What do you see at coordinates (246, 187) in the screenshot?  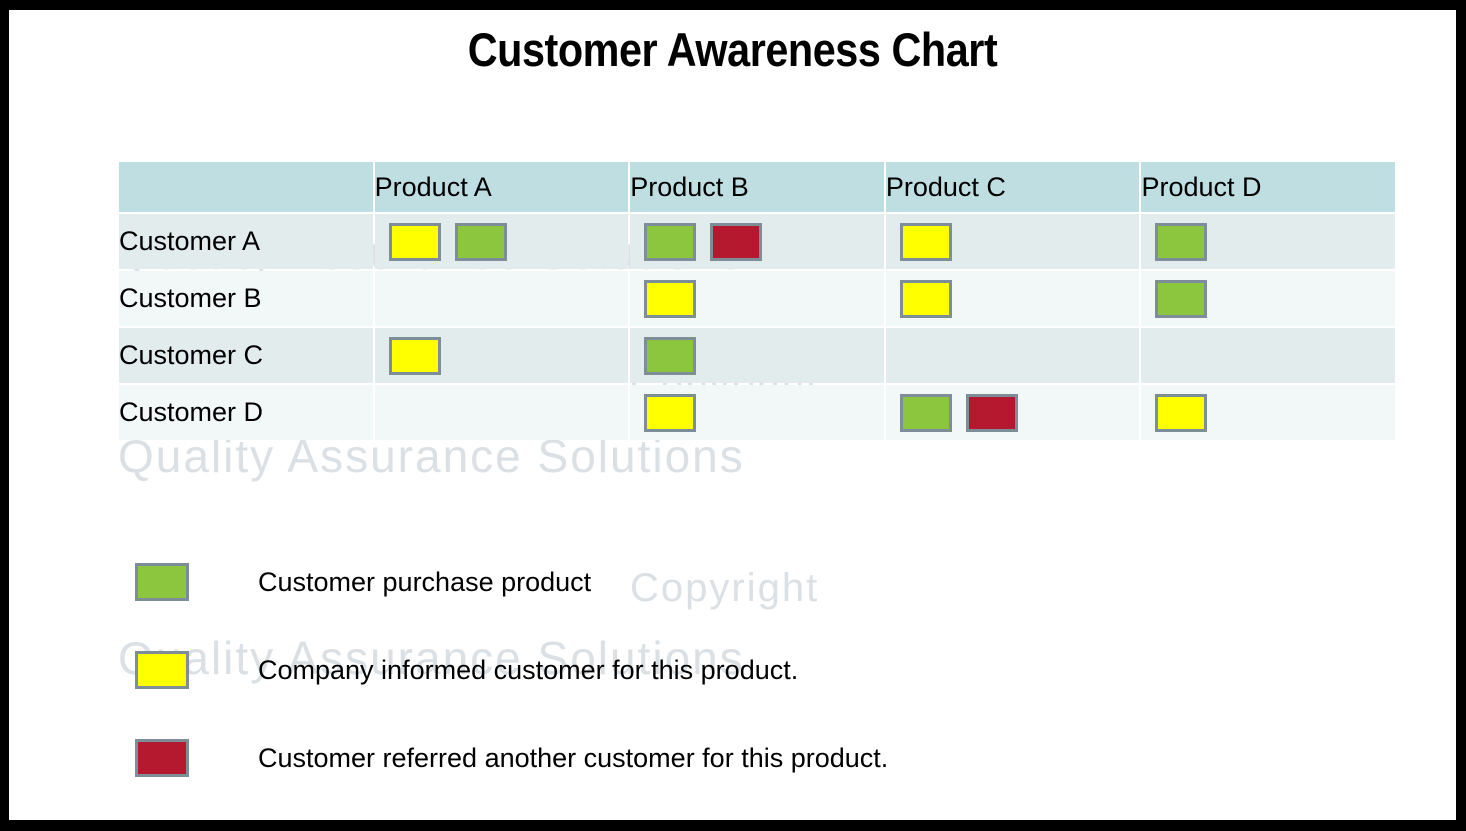 I see `table-header-corner` at bounding box center [246, 187].